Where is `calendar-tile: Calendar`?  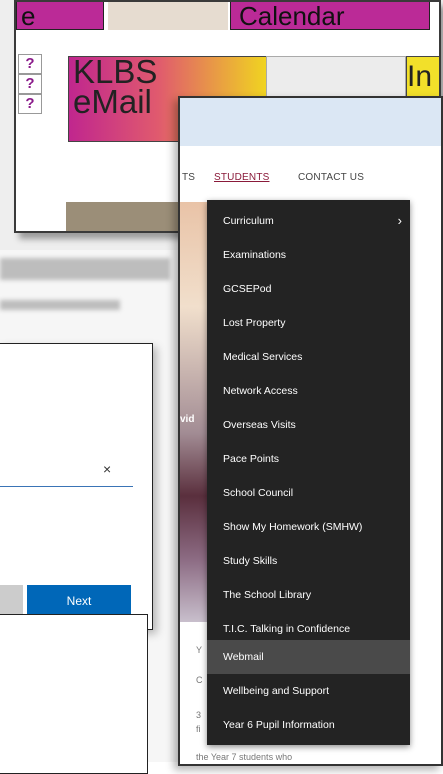 calendar-tile: Calendar is located at coordinates (330, 16).